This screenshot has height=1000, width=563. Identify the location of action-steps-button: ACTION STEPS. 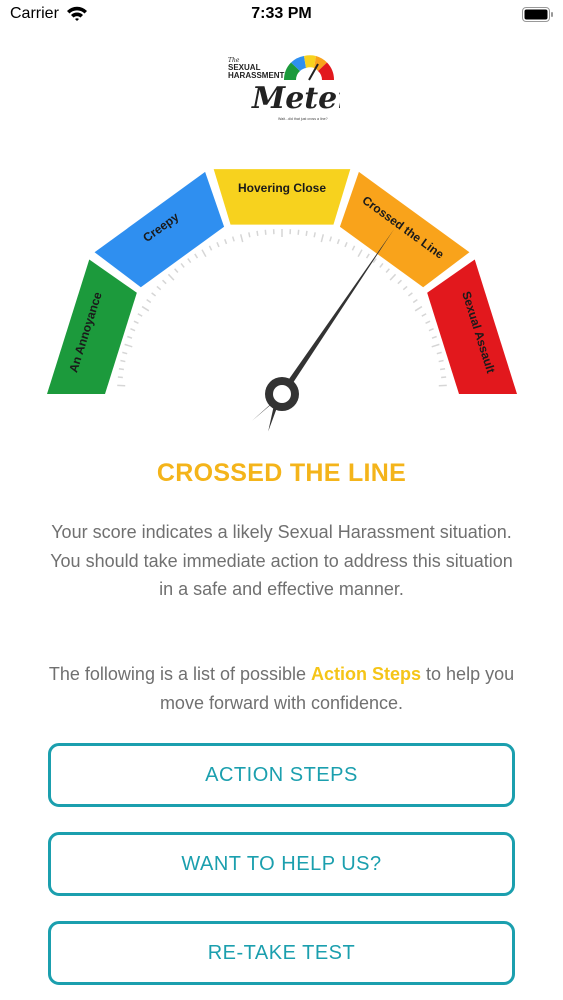
(281, 775).